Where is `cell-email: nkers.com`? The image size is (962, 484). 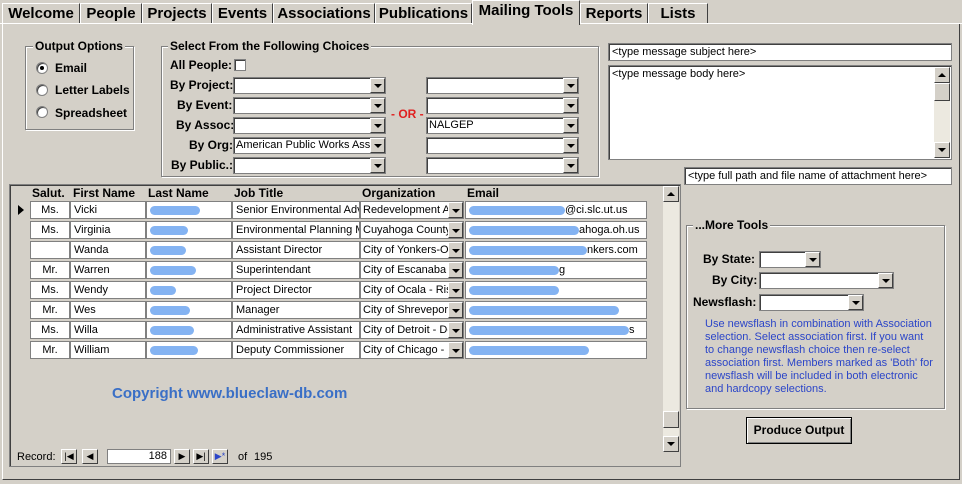 cell-email: nkers.com is located at coordinates (556, 250).